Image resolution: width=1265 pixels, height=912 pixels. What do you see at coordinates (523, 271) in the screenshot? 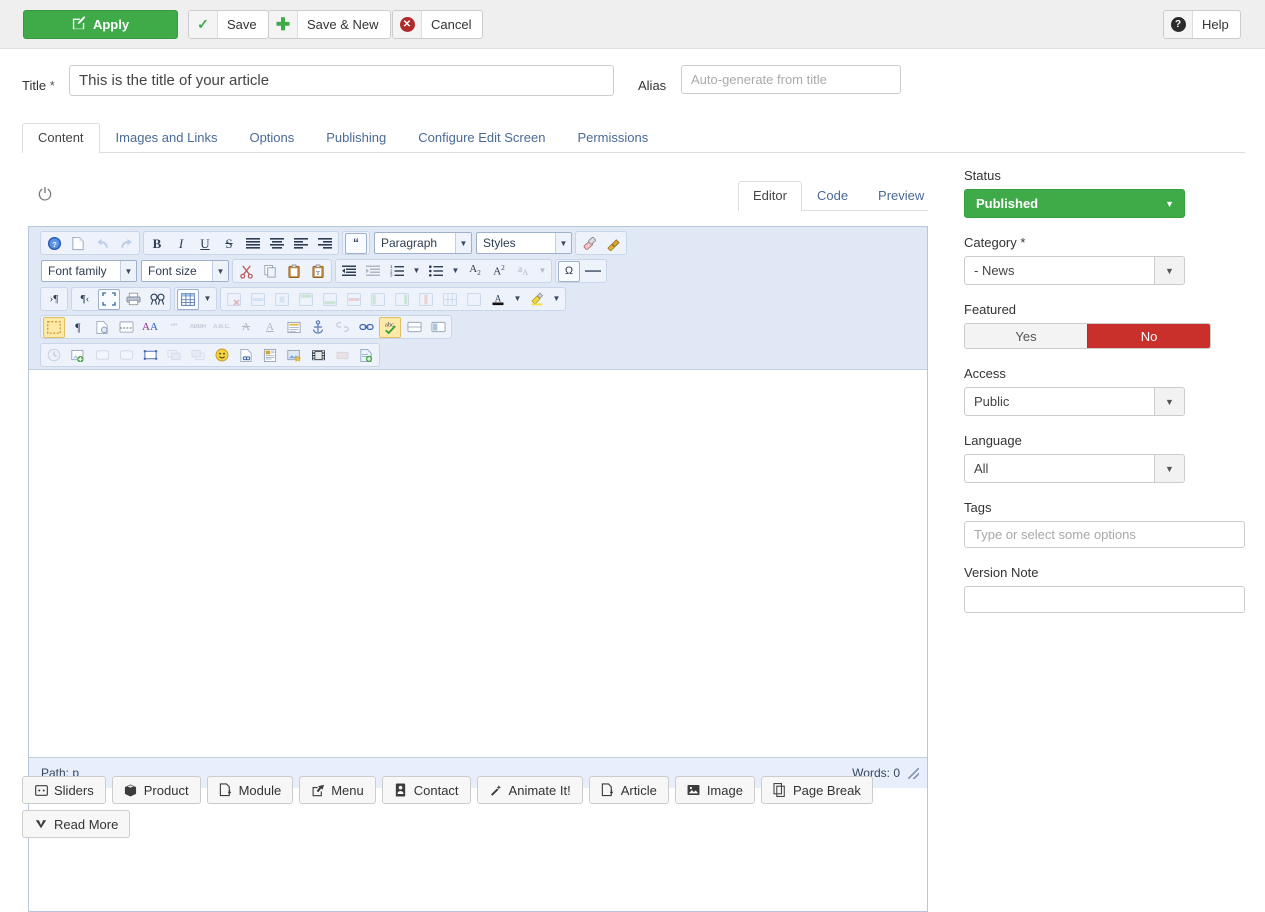
I see `remove-format-icon: aA` at bounding box center [523, 271].